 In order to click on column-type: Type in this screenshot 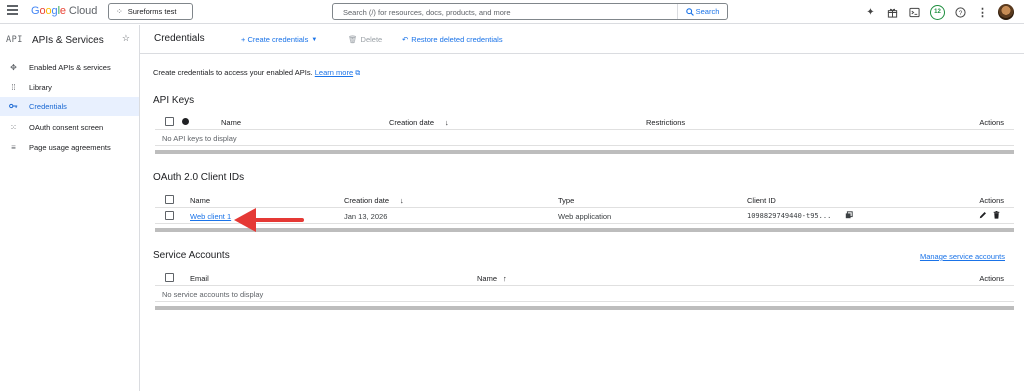, I will do `click(566, 200)`.